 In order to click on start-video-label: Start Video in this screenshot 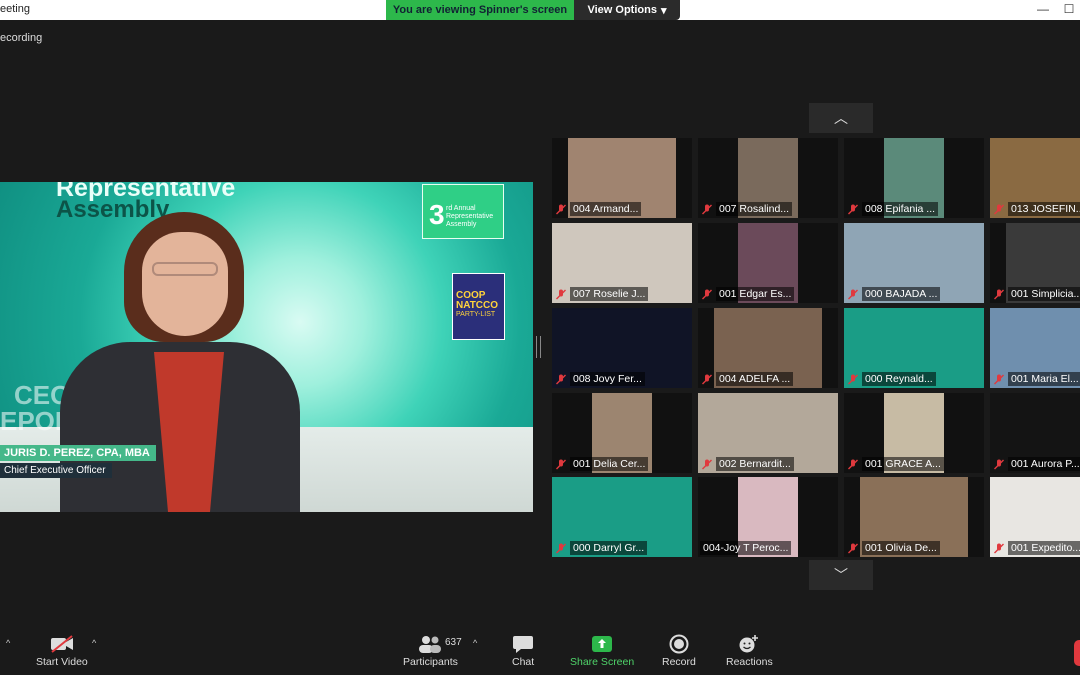, I will do `click(62, 662)`.